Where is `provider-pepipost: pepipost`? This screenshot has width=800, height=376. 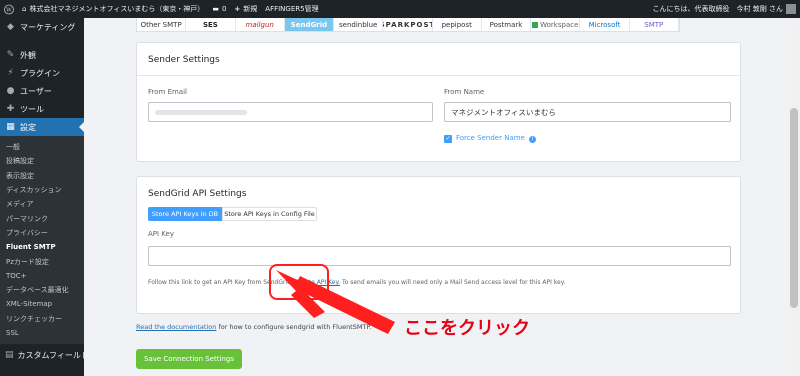
provider-pepipost: pepipost is located at coordinates (457, 24).